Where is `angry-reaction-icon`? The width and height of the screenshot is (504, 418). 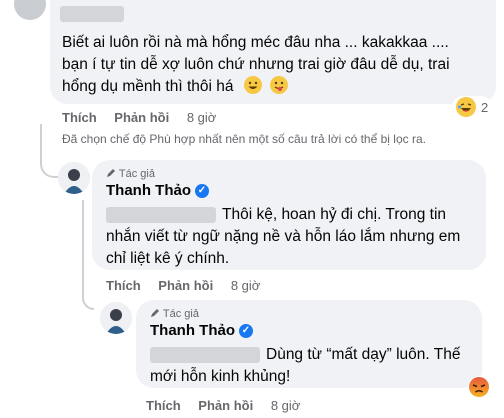
angry-reaction-icon is located at coordinates (479, 387).